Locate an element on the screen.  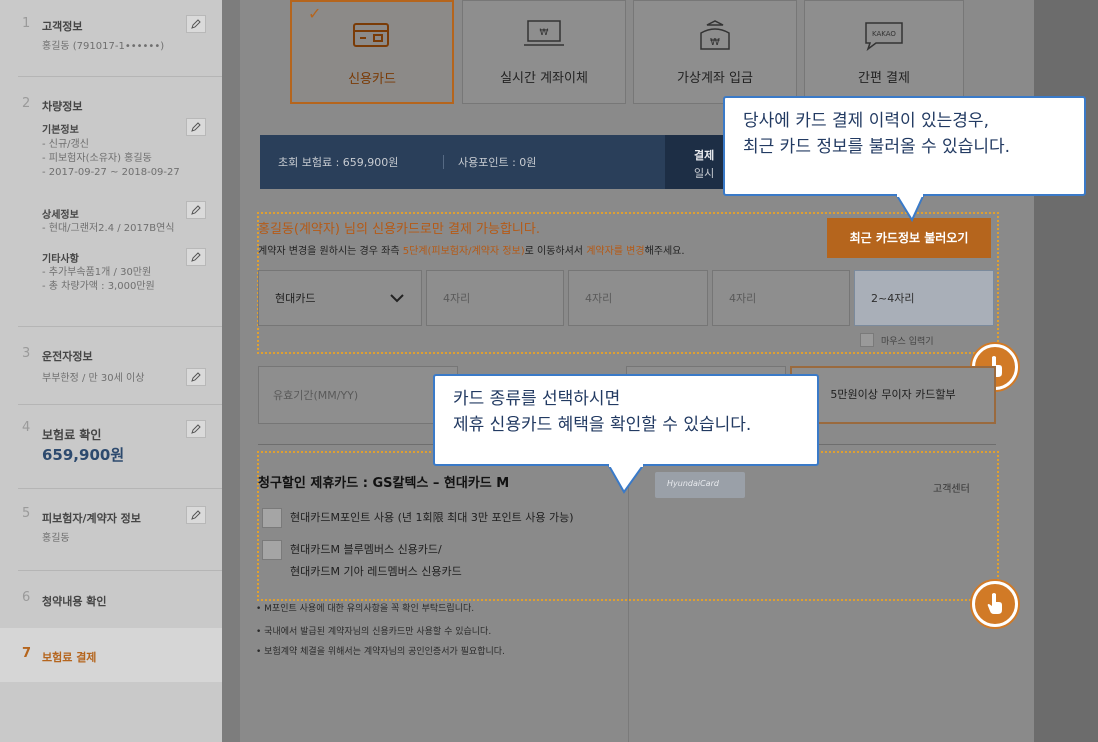
tab-simple-pay: KAKAO 간편 결제 is located at coordinates (884, 52).